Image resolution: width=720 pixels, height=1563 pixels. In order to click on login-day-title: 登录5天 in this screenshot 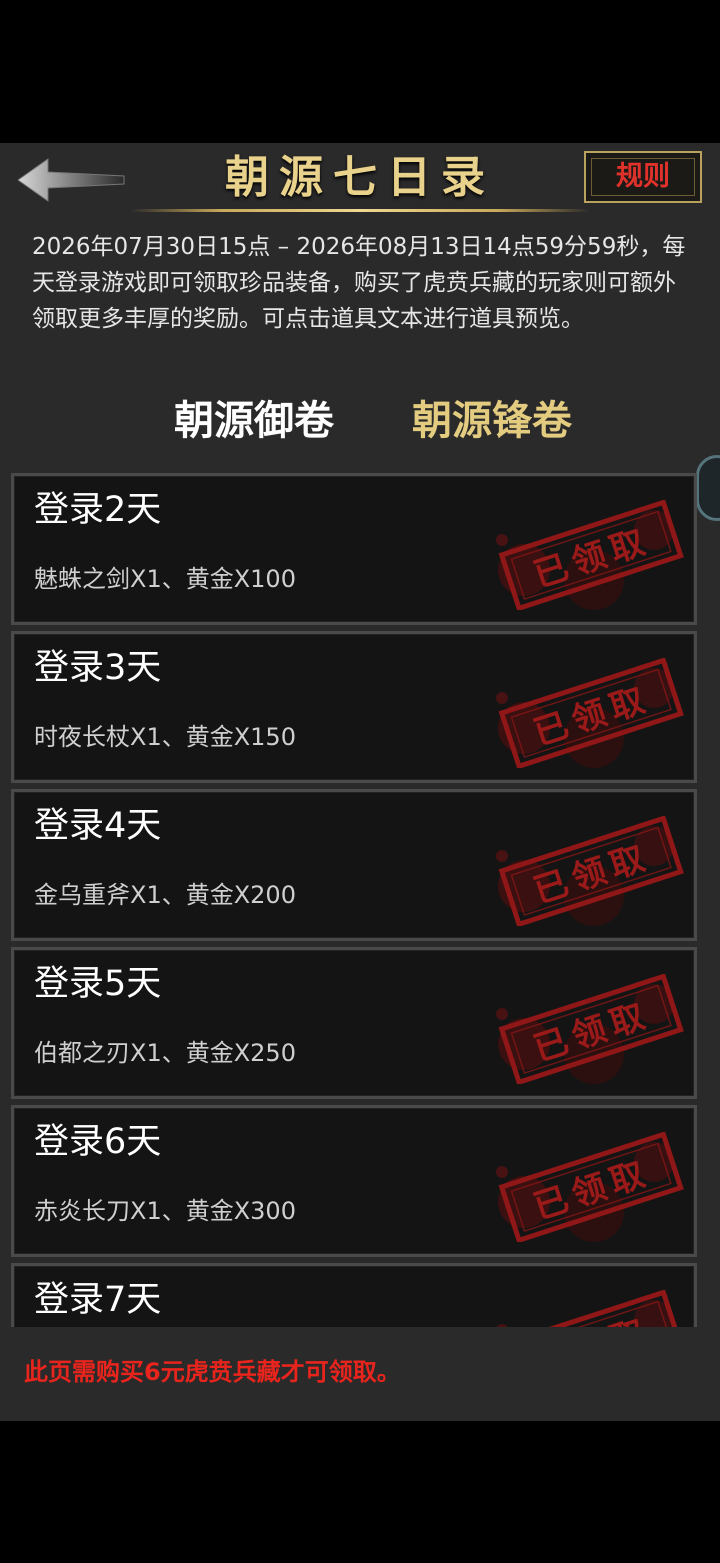, I will do `click(98, 984)`.